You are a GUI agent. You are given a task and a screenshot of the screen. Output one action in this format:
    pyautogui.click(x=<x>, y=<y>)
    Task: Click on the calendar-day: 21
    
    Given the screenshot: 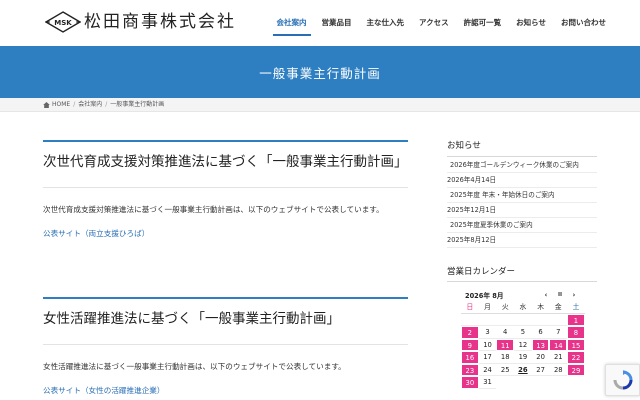 What is the action you would take?
    pyautogui.click(x=558, y=357)
    